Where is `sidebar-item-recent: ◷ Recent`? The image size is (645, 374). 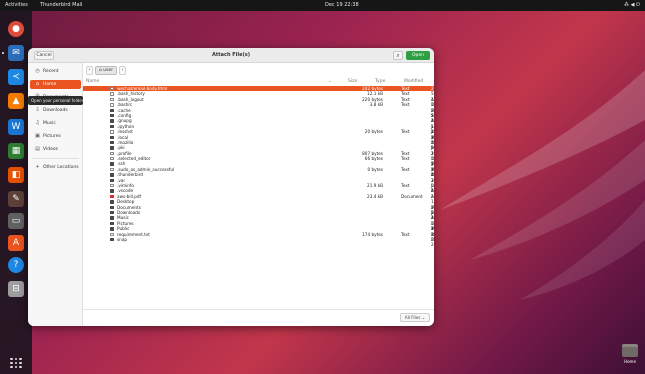
sidebar-item-recent: ◷ Recent is located at coordinates (55, 71).